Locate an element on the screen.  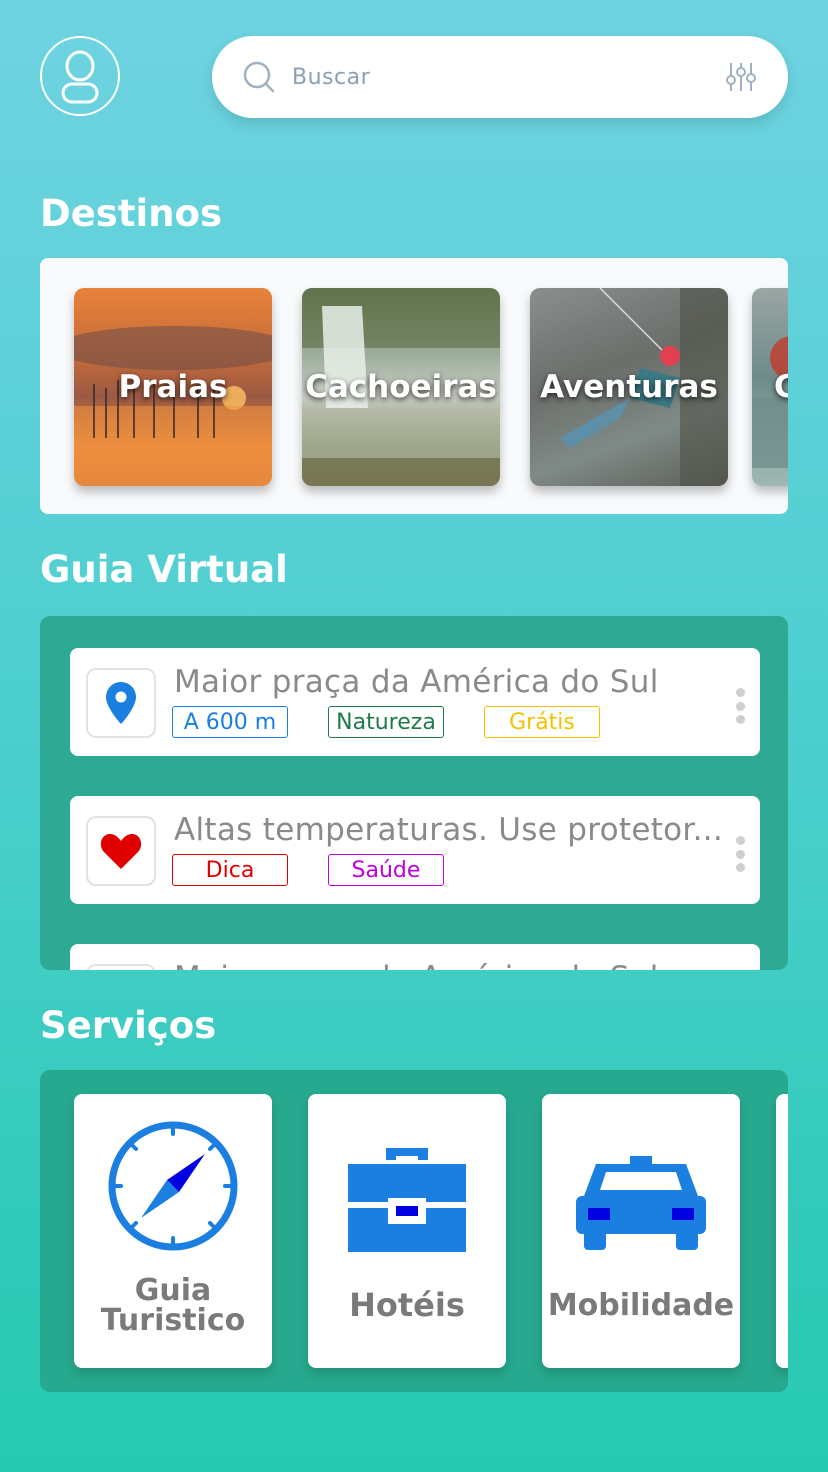
user-icon is located at coordinates (80, 77).